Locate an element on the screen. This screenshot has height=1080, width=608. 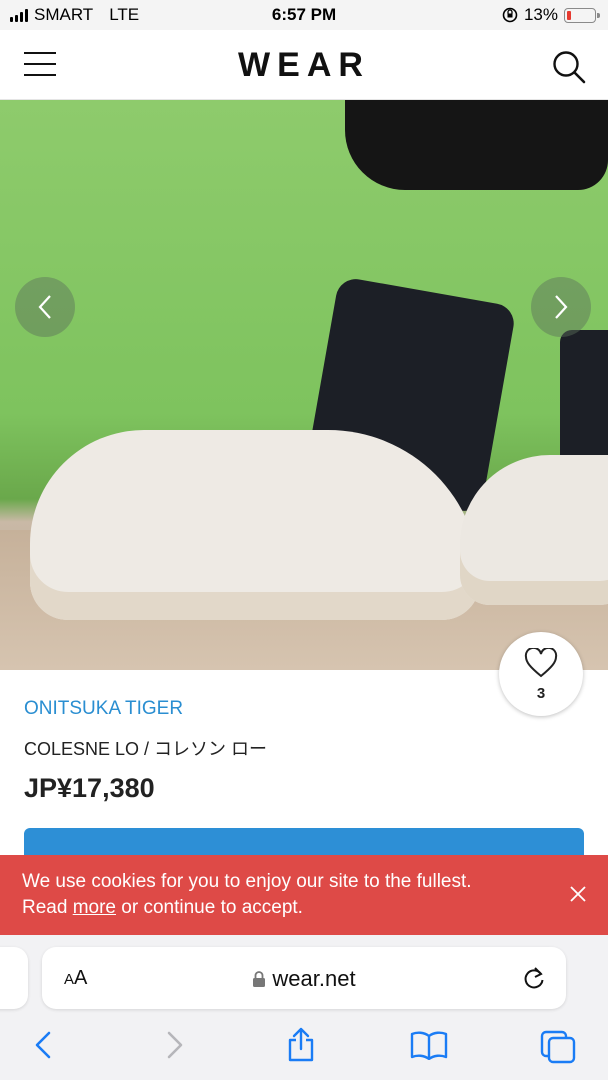
site-header: WEAR is located at coordinates (304, 65).